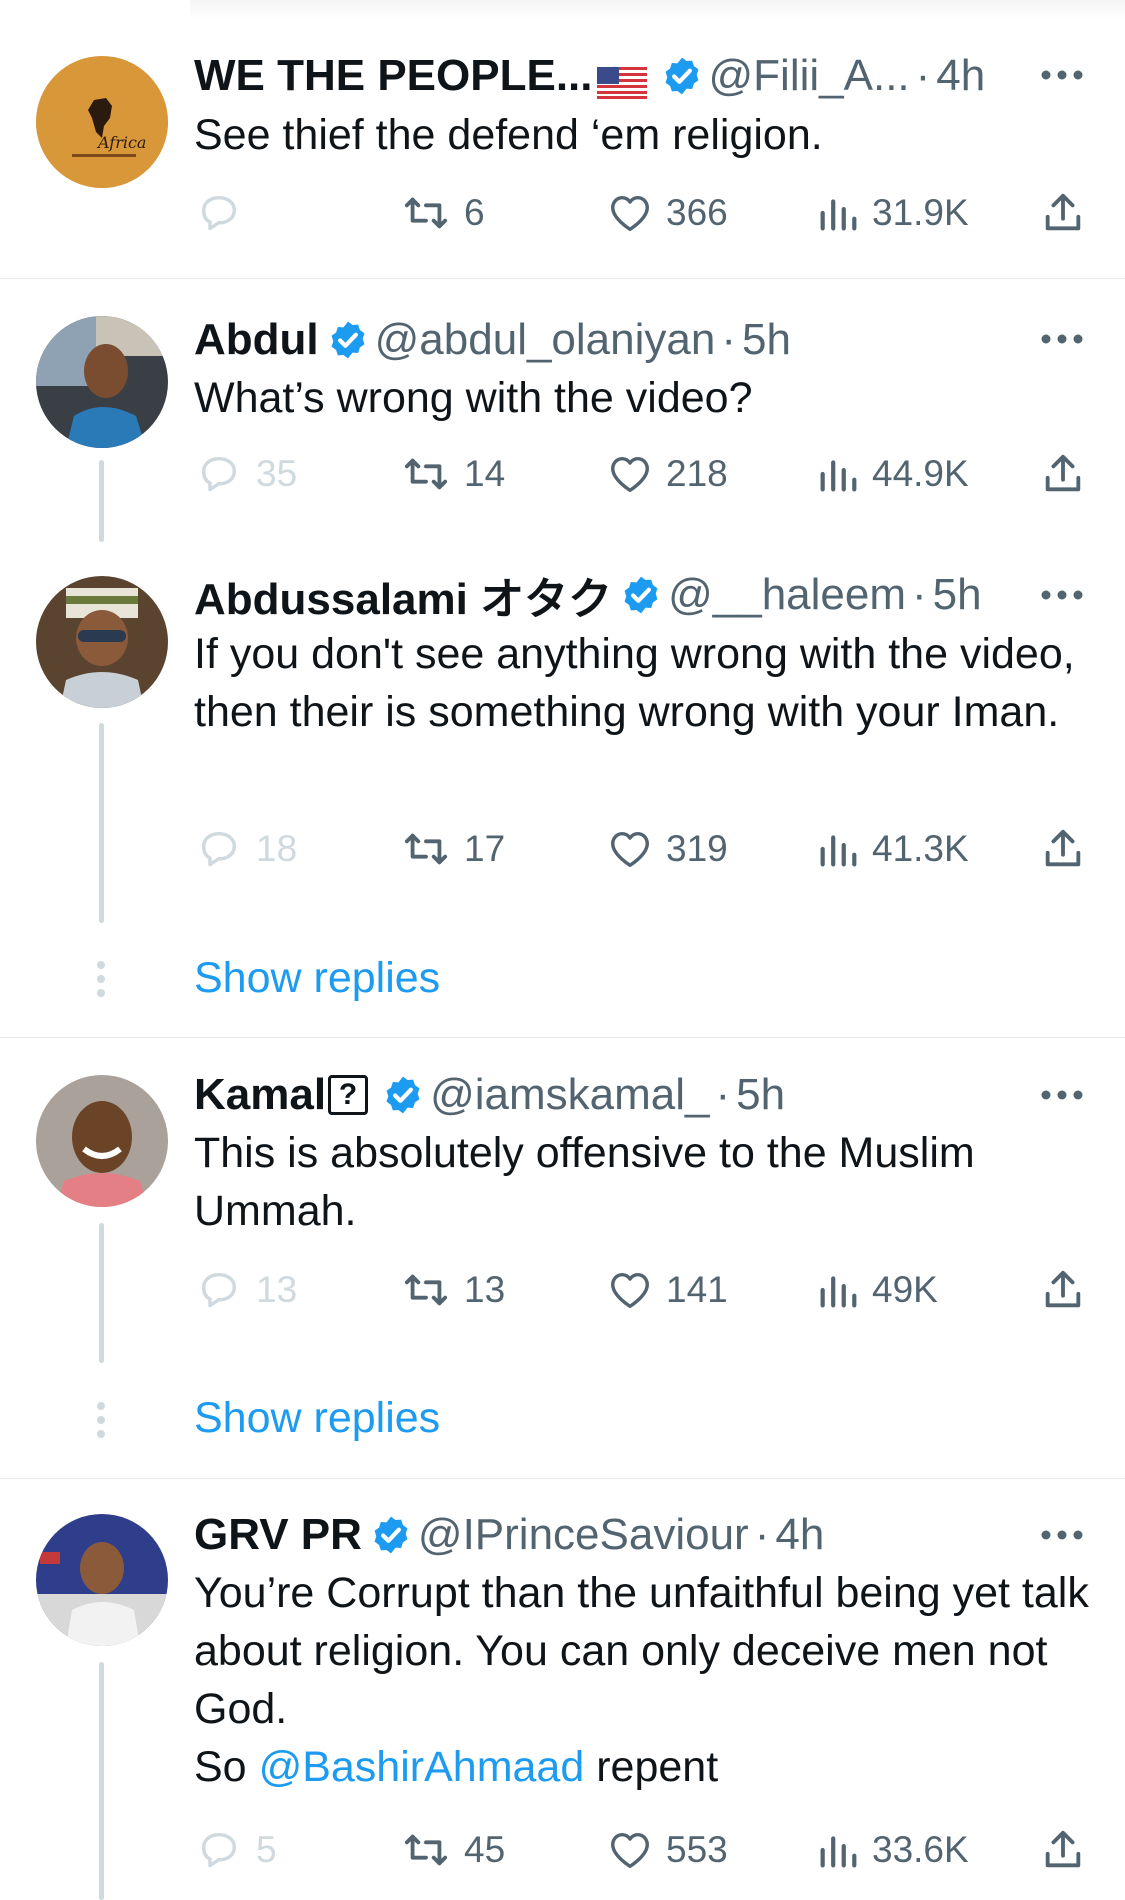  Describe the element at coordinates (667, 474) in the screenshot. I see `like-button: 218` at that location.